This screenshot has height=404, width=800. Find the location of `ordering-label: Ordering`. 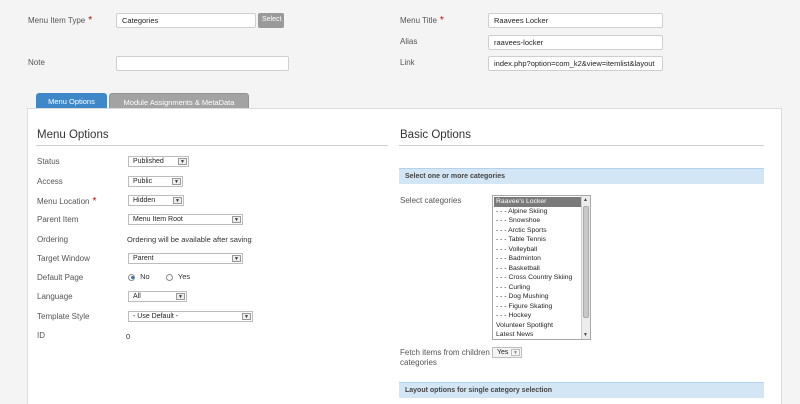

ordering-label: Ordering is located at coordinates (53, 239).